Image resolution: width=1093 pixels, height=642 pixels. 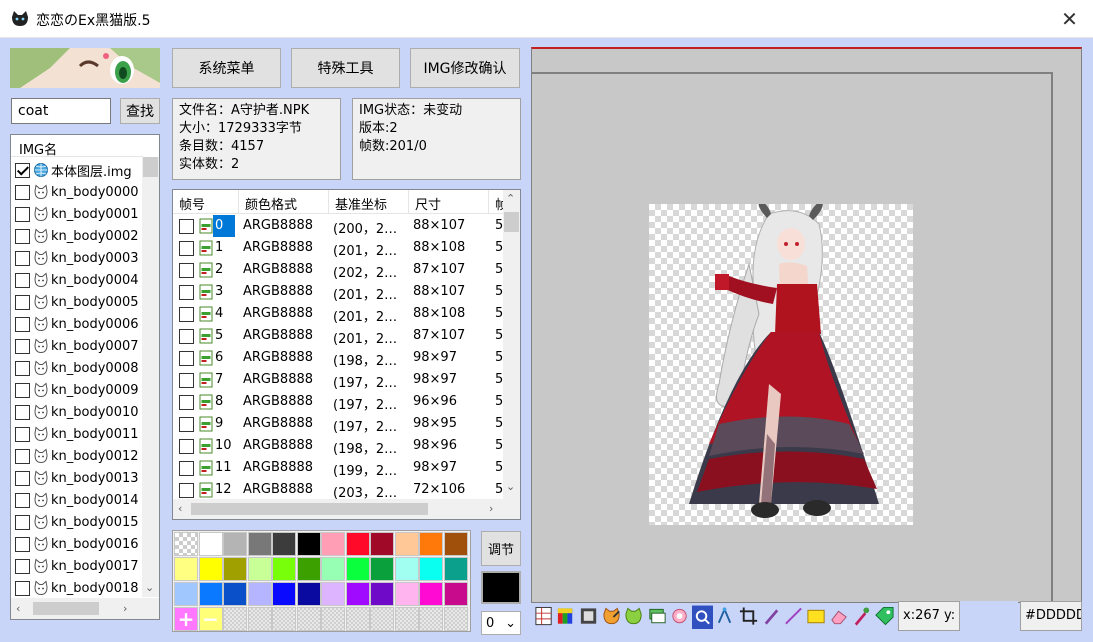 I want to click on frame-row: 10 ARGB8888 (198，2… 98×96 5, so click(x=338, y=446).